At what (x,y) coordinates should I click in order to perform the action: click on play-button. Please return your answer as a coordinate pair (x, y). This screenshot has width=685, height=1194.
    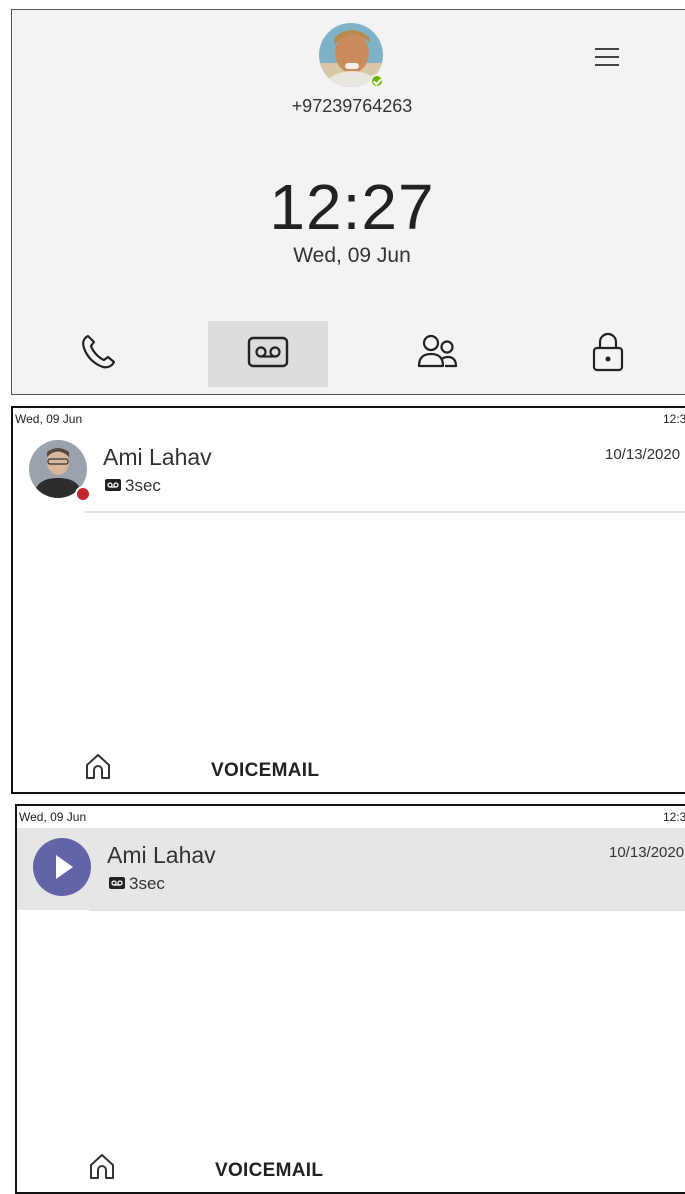
    Looking at the image, I should click on (62, 867).